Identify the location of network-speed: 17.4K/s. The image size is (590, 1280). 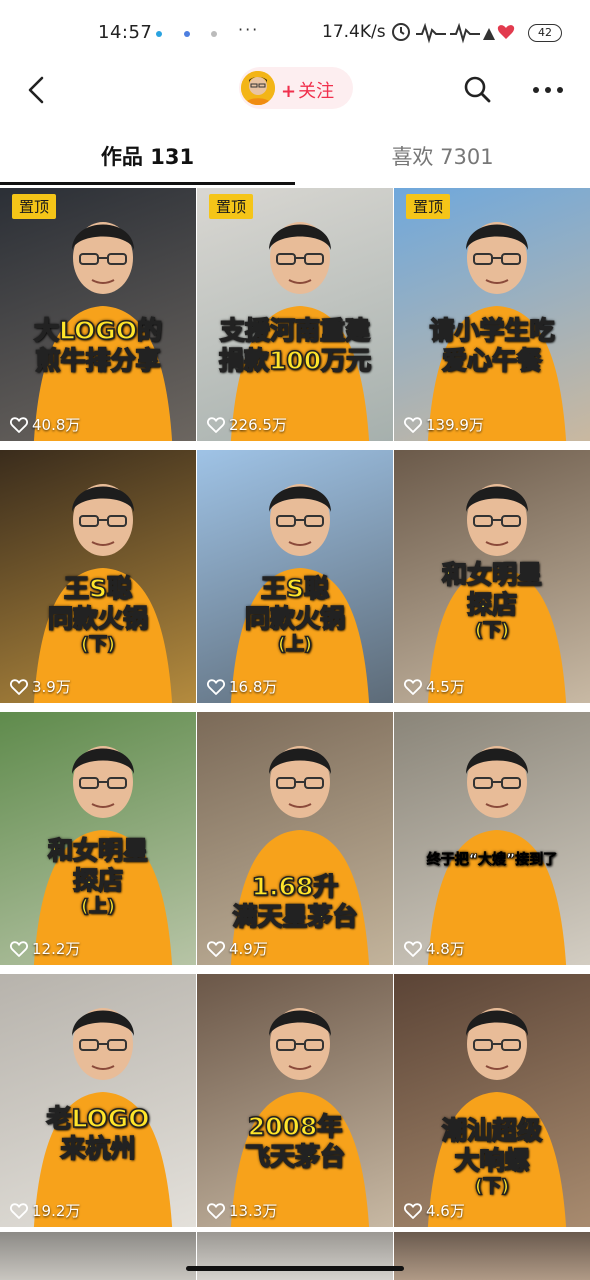
(354, 32).